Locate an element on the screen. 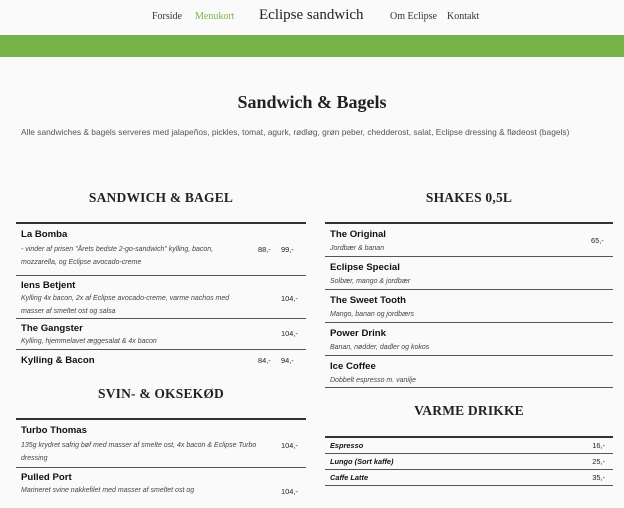 The height and width of the screenshot is (508, 624). item-price-large: 94,- is located at coordinates (287, 360).